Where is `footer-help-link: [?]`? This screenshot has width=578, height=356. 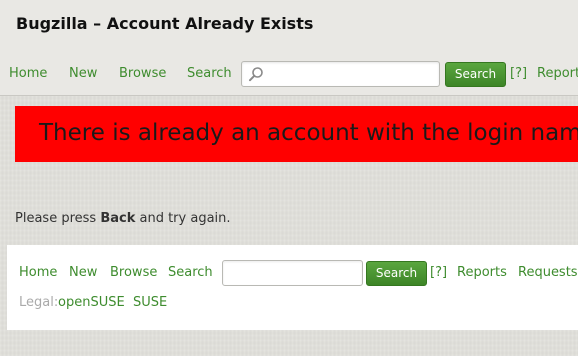
footer-help-link: [?] is located at coordinates (438, 272).